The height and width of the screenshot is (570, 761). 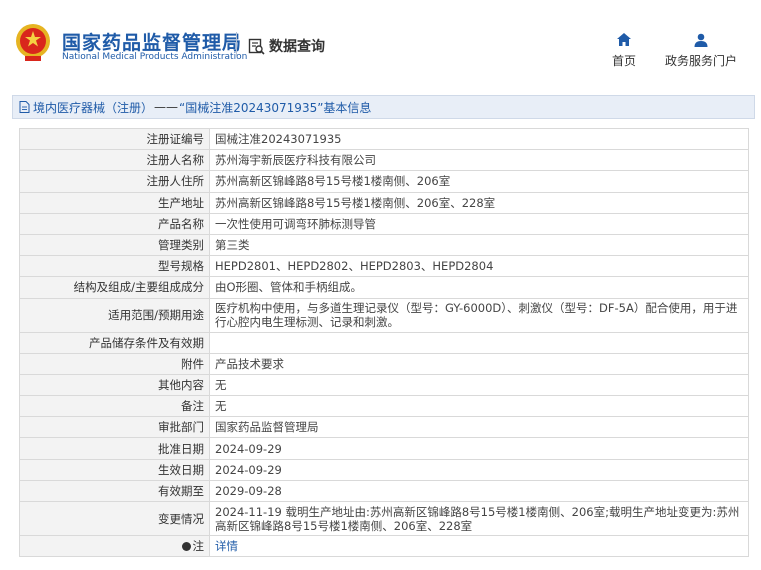 I want to click on table-row: 型号规格 HEPD2801、HEPD2802、HEPD2803、HEPD2804, so click(x=384, y=266).